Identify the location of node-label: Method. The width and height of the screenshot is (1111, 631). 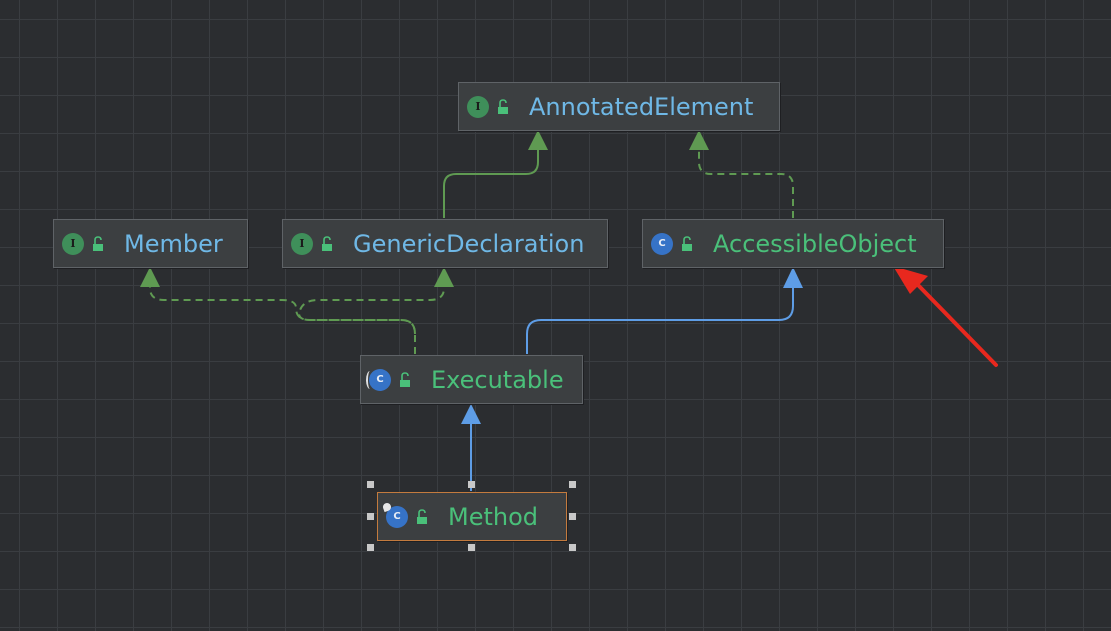
(493, 516).